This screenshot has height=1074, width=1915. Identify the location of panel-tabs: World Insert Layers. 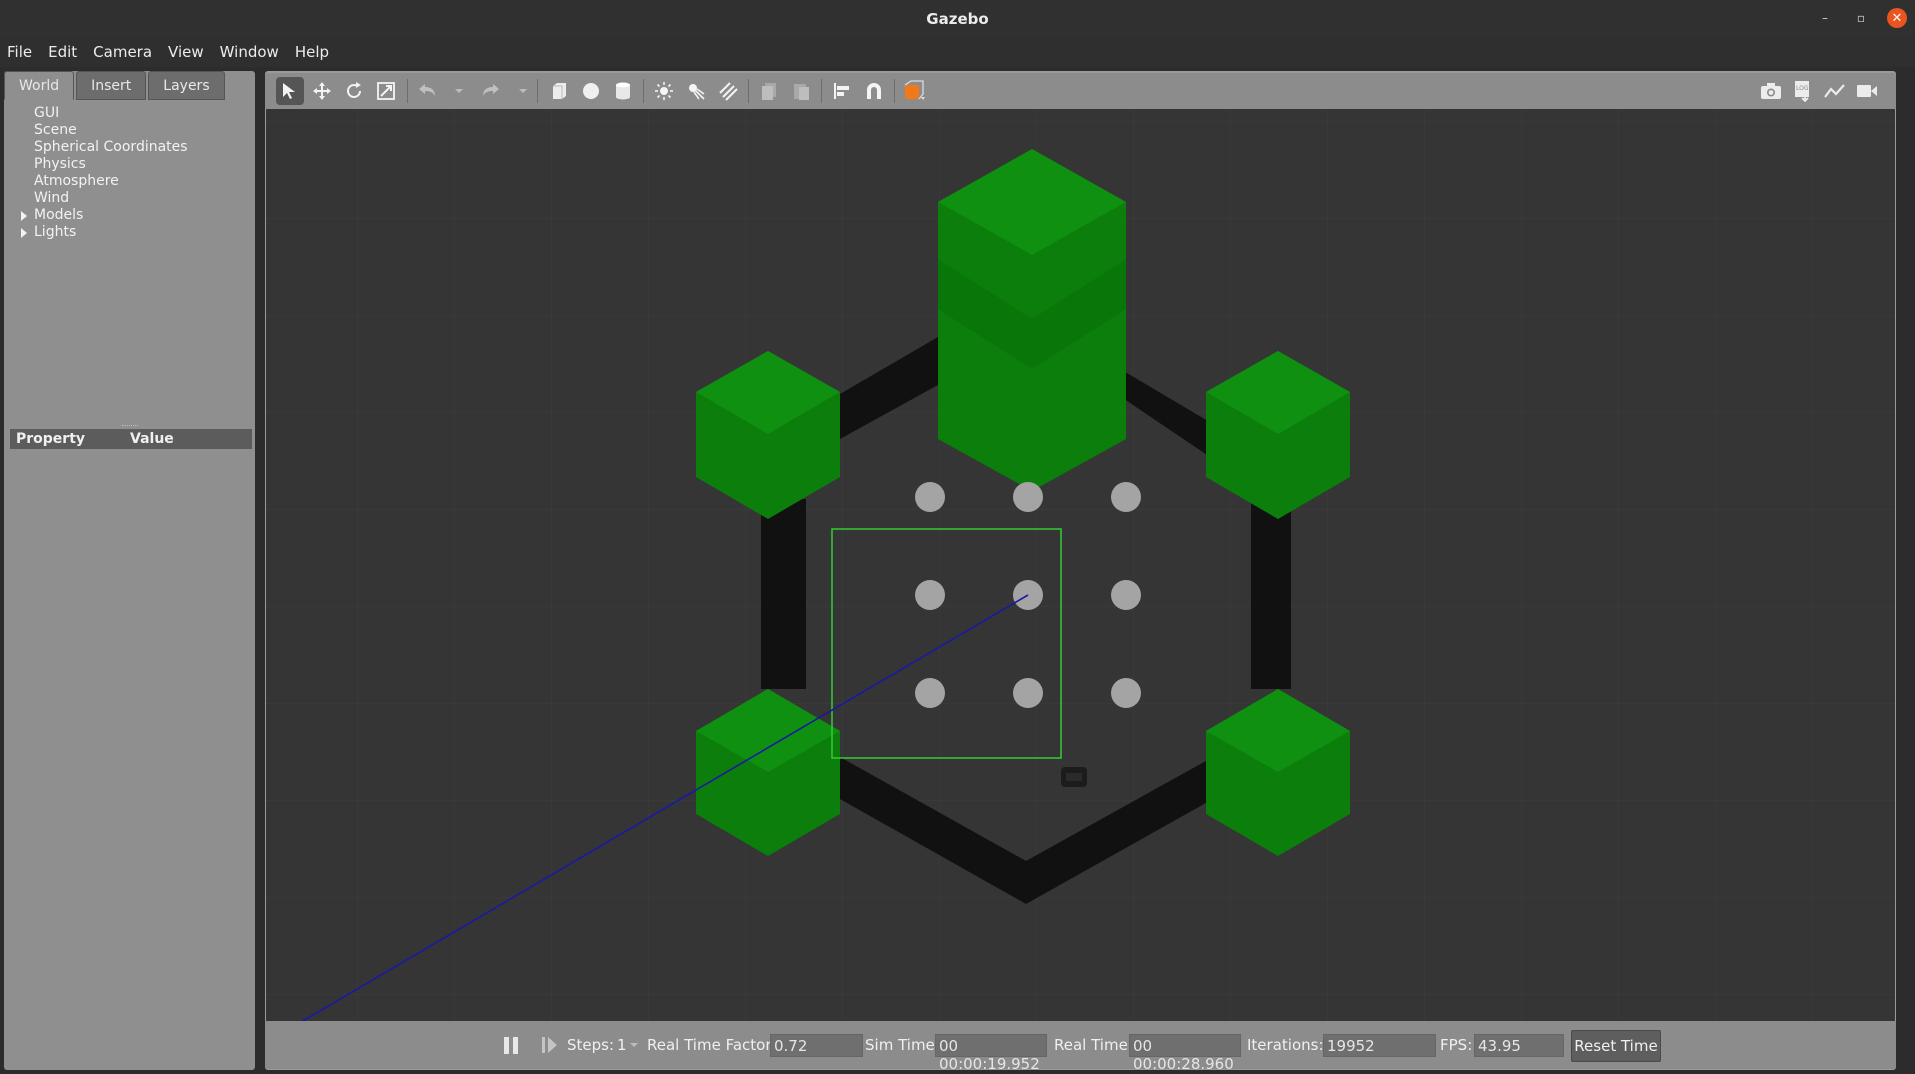
(114, 85).